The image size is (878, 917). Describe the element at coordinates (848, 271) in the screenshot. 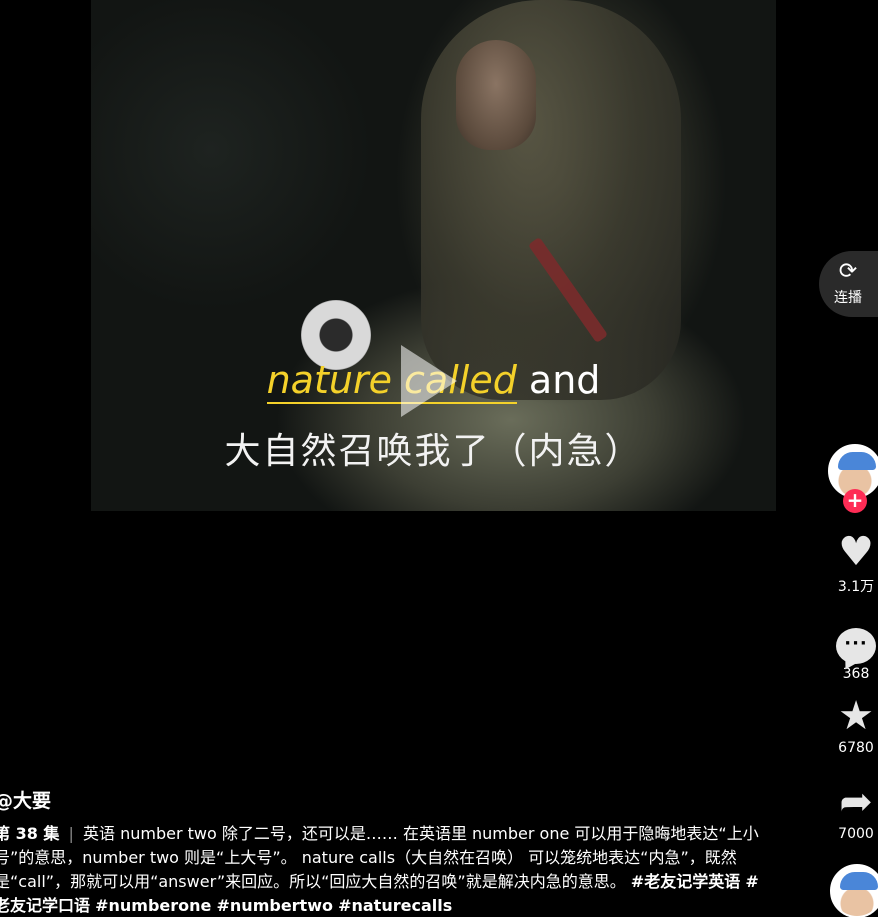

I see `autoplay-icon: ⟳` at that location.